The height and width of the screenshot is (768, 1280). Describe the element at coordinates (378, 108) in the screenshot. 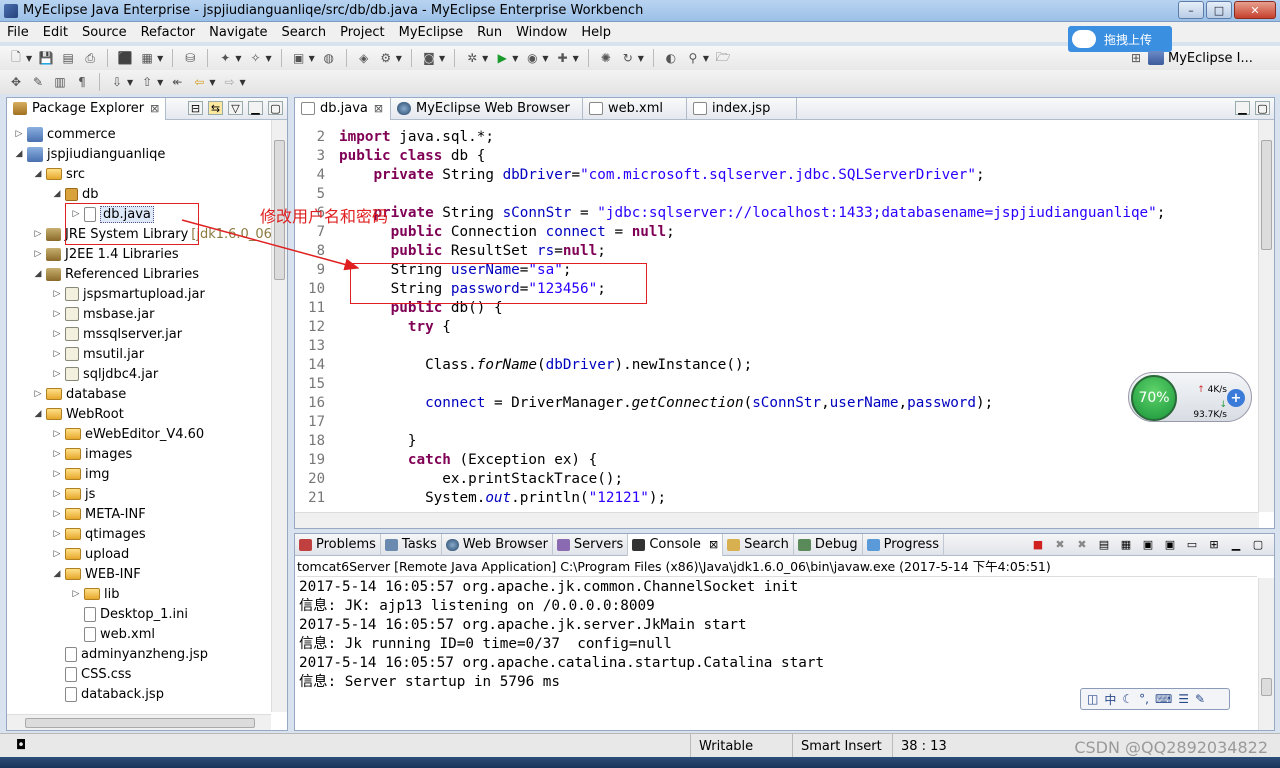

I see `close-editor-tab-icon: ⊠` at that location.